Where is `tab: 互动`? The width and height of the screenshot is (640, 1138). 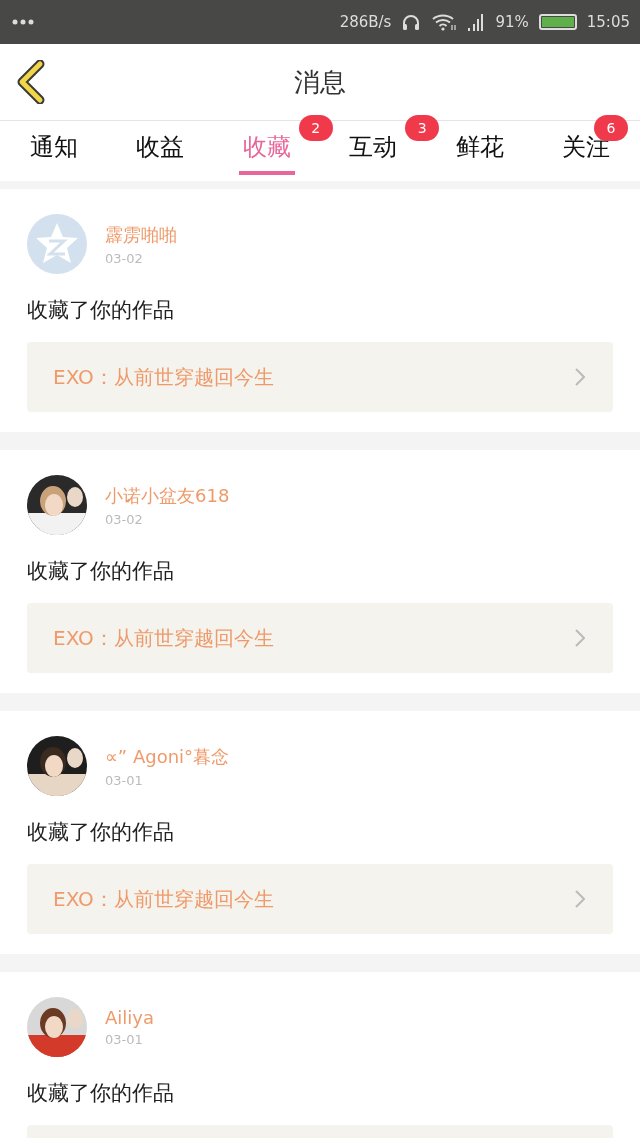 tab: 互动 is located at coordinates (373, 149).